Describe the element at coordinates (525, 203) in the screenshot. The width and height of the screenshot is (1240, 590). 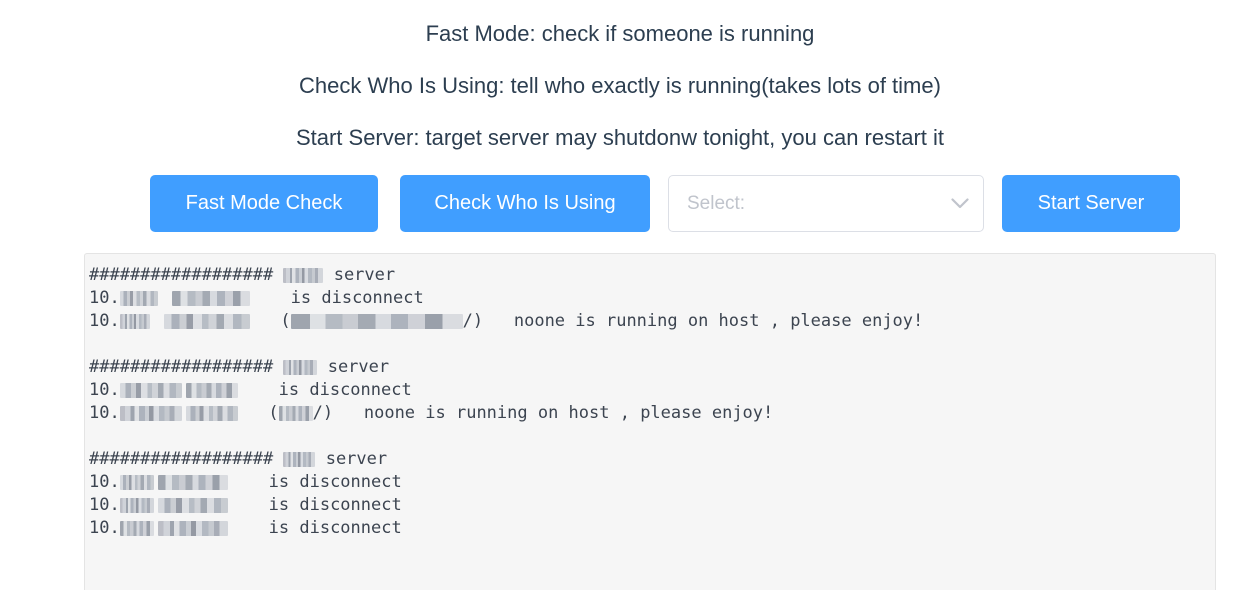
I see `check-who-is-using-button: Check Who Is Using` at that location.